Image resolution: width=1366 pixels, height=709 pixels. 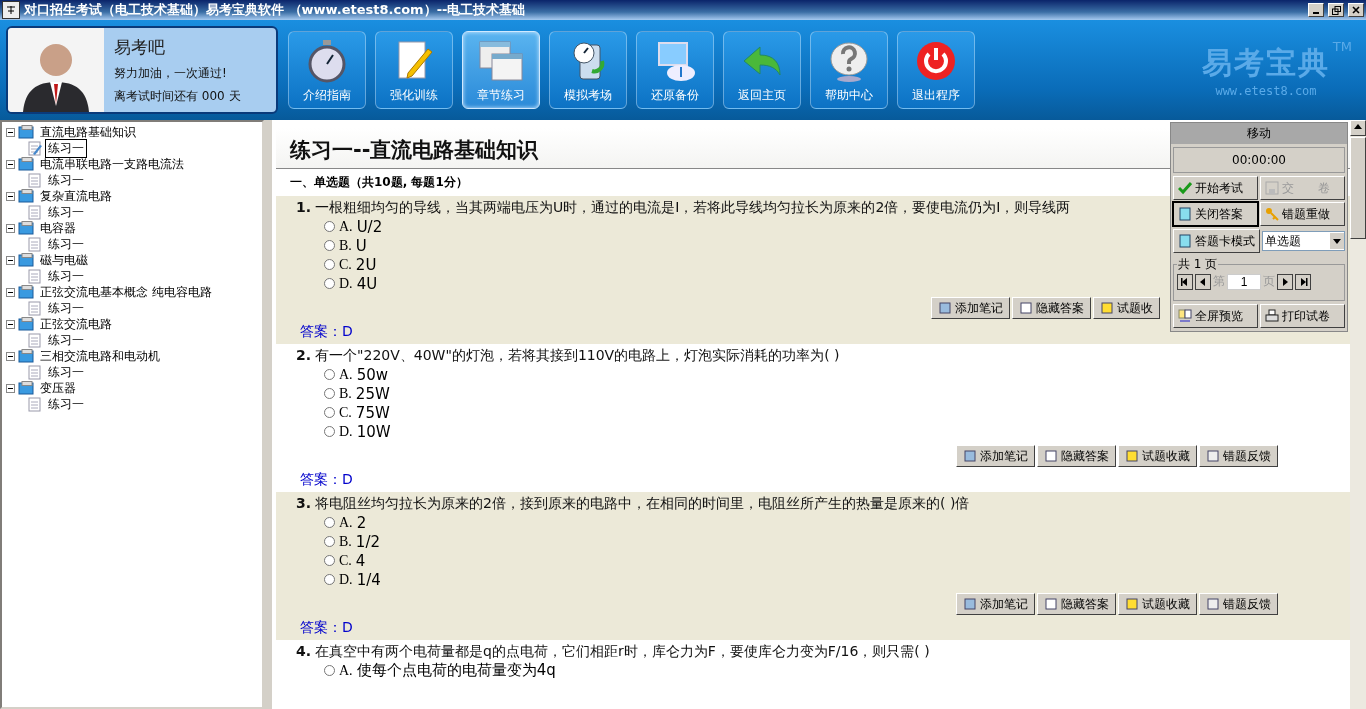 What do you see at coordinates (1358, 414) in the screenshot?
I see `vertical-scrollbar` at bounding box center [1358, 414].